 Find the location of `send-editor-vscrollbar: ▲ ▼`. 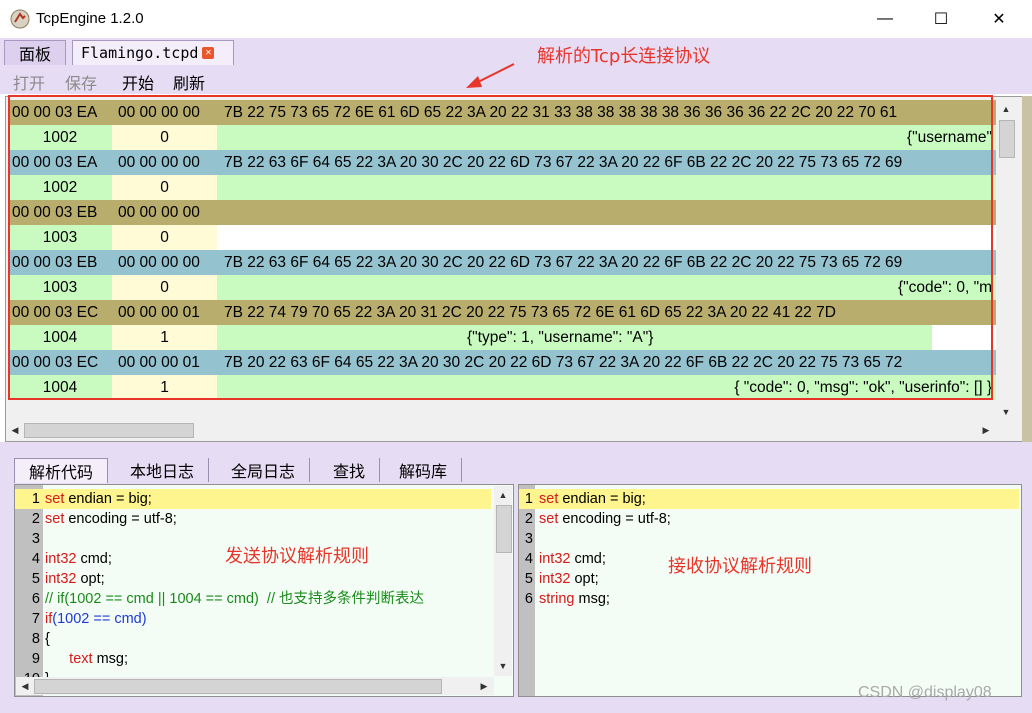

send-editor-vscrollbar: ▲ ▼ is located at coordinates (503, 581).